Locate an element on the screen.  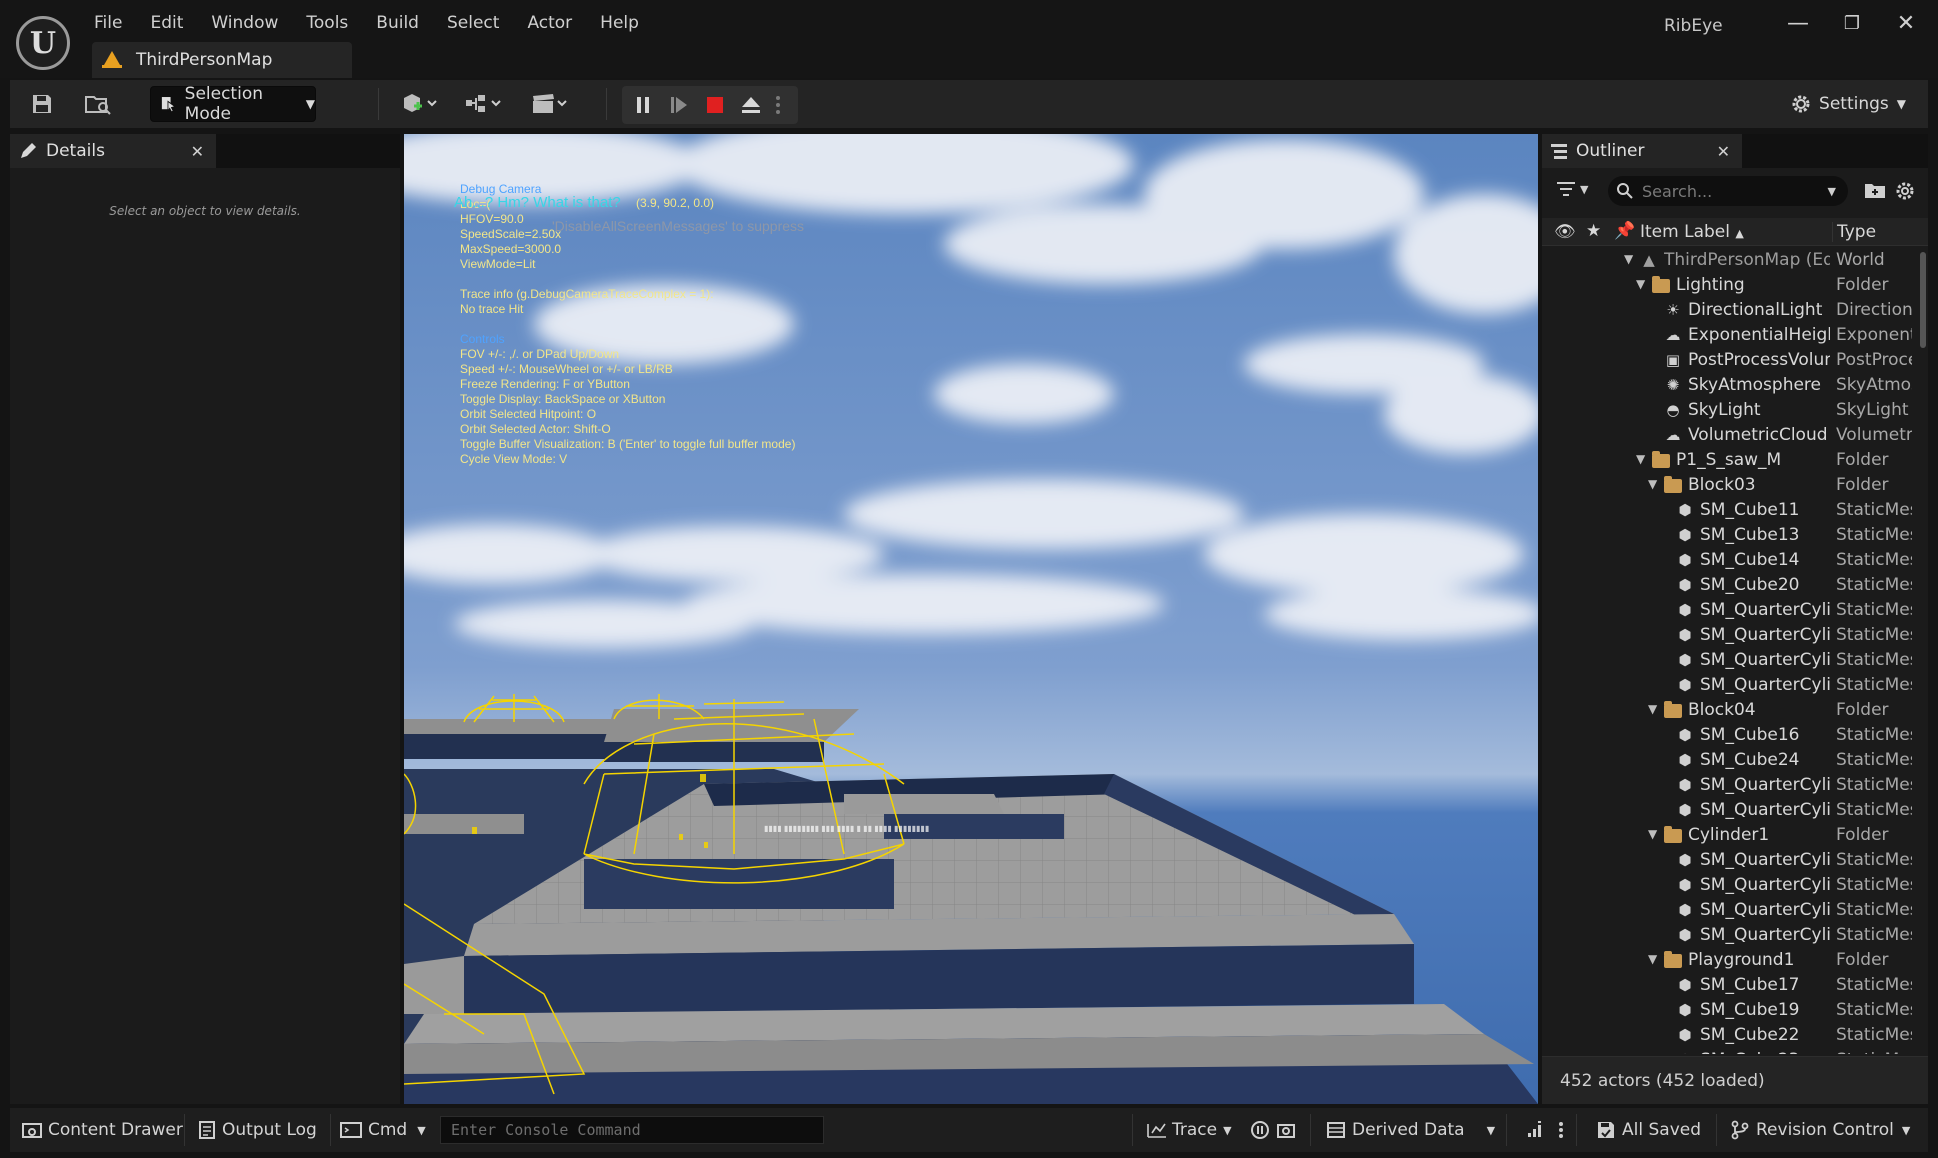
outliner-settings-button is located at coordinates (1905, 193).